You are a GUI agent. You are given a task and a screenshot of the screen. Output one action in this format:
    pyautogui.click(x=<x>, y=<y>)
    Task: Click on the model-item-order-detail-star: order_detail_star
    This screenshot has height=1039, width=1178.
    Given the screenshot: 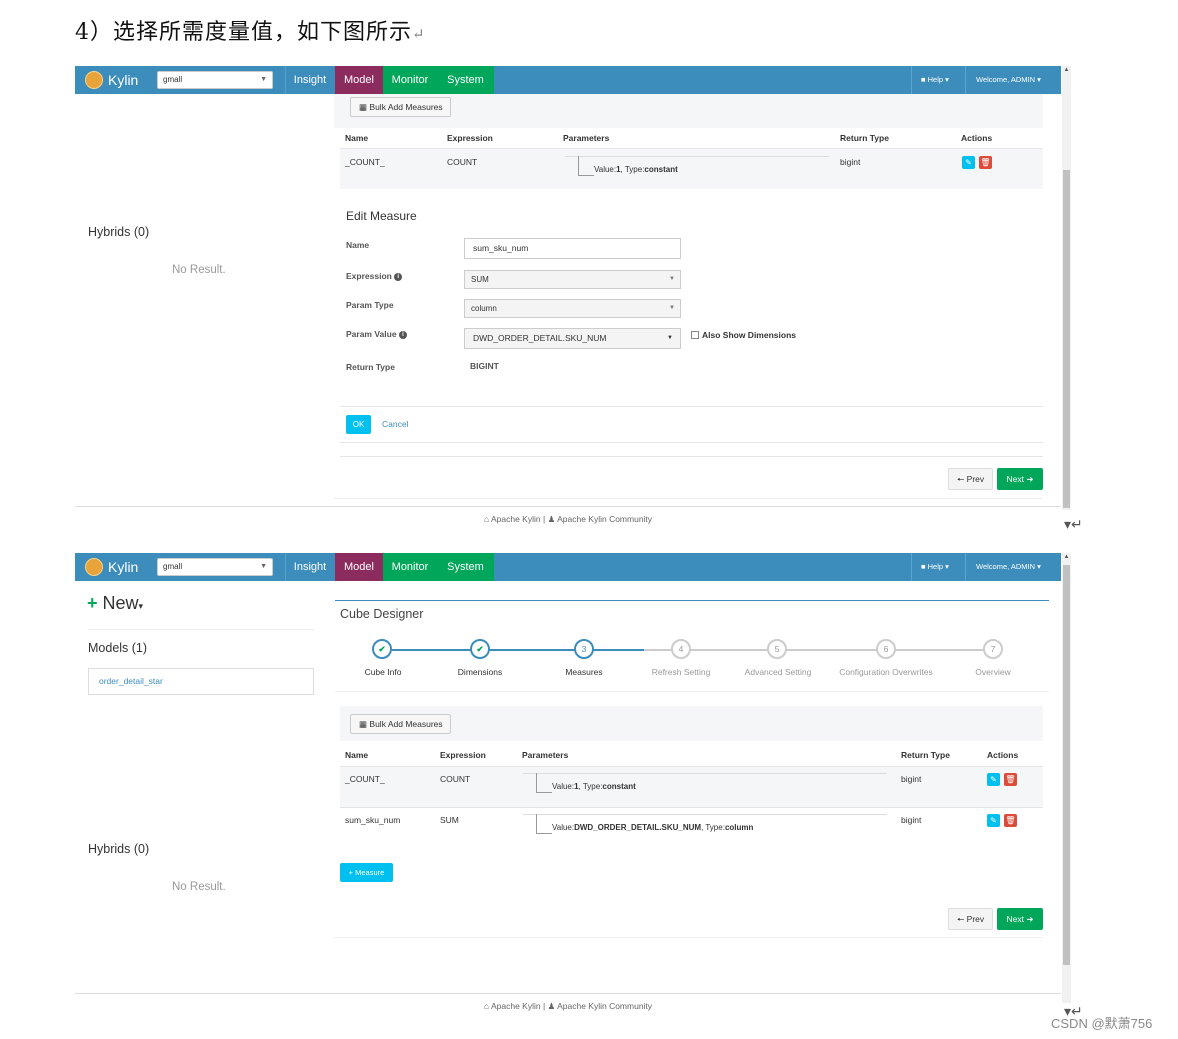 What is the action you would take?
    pyautogui.click(x=201, y=681)
    